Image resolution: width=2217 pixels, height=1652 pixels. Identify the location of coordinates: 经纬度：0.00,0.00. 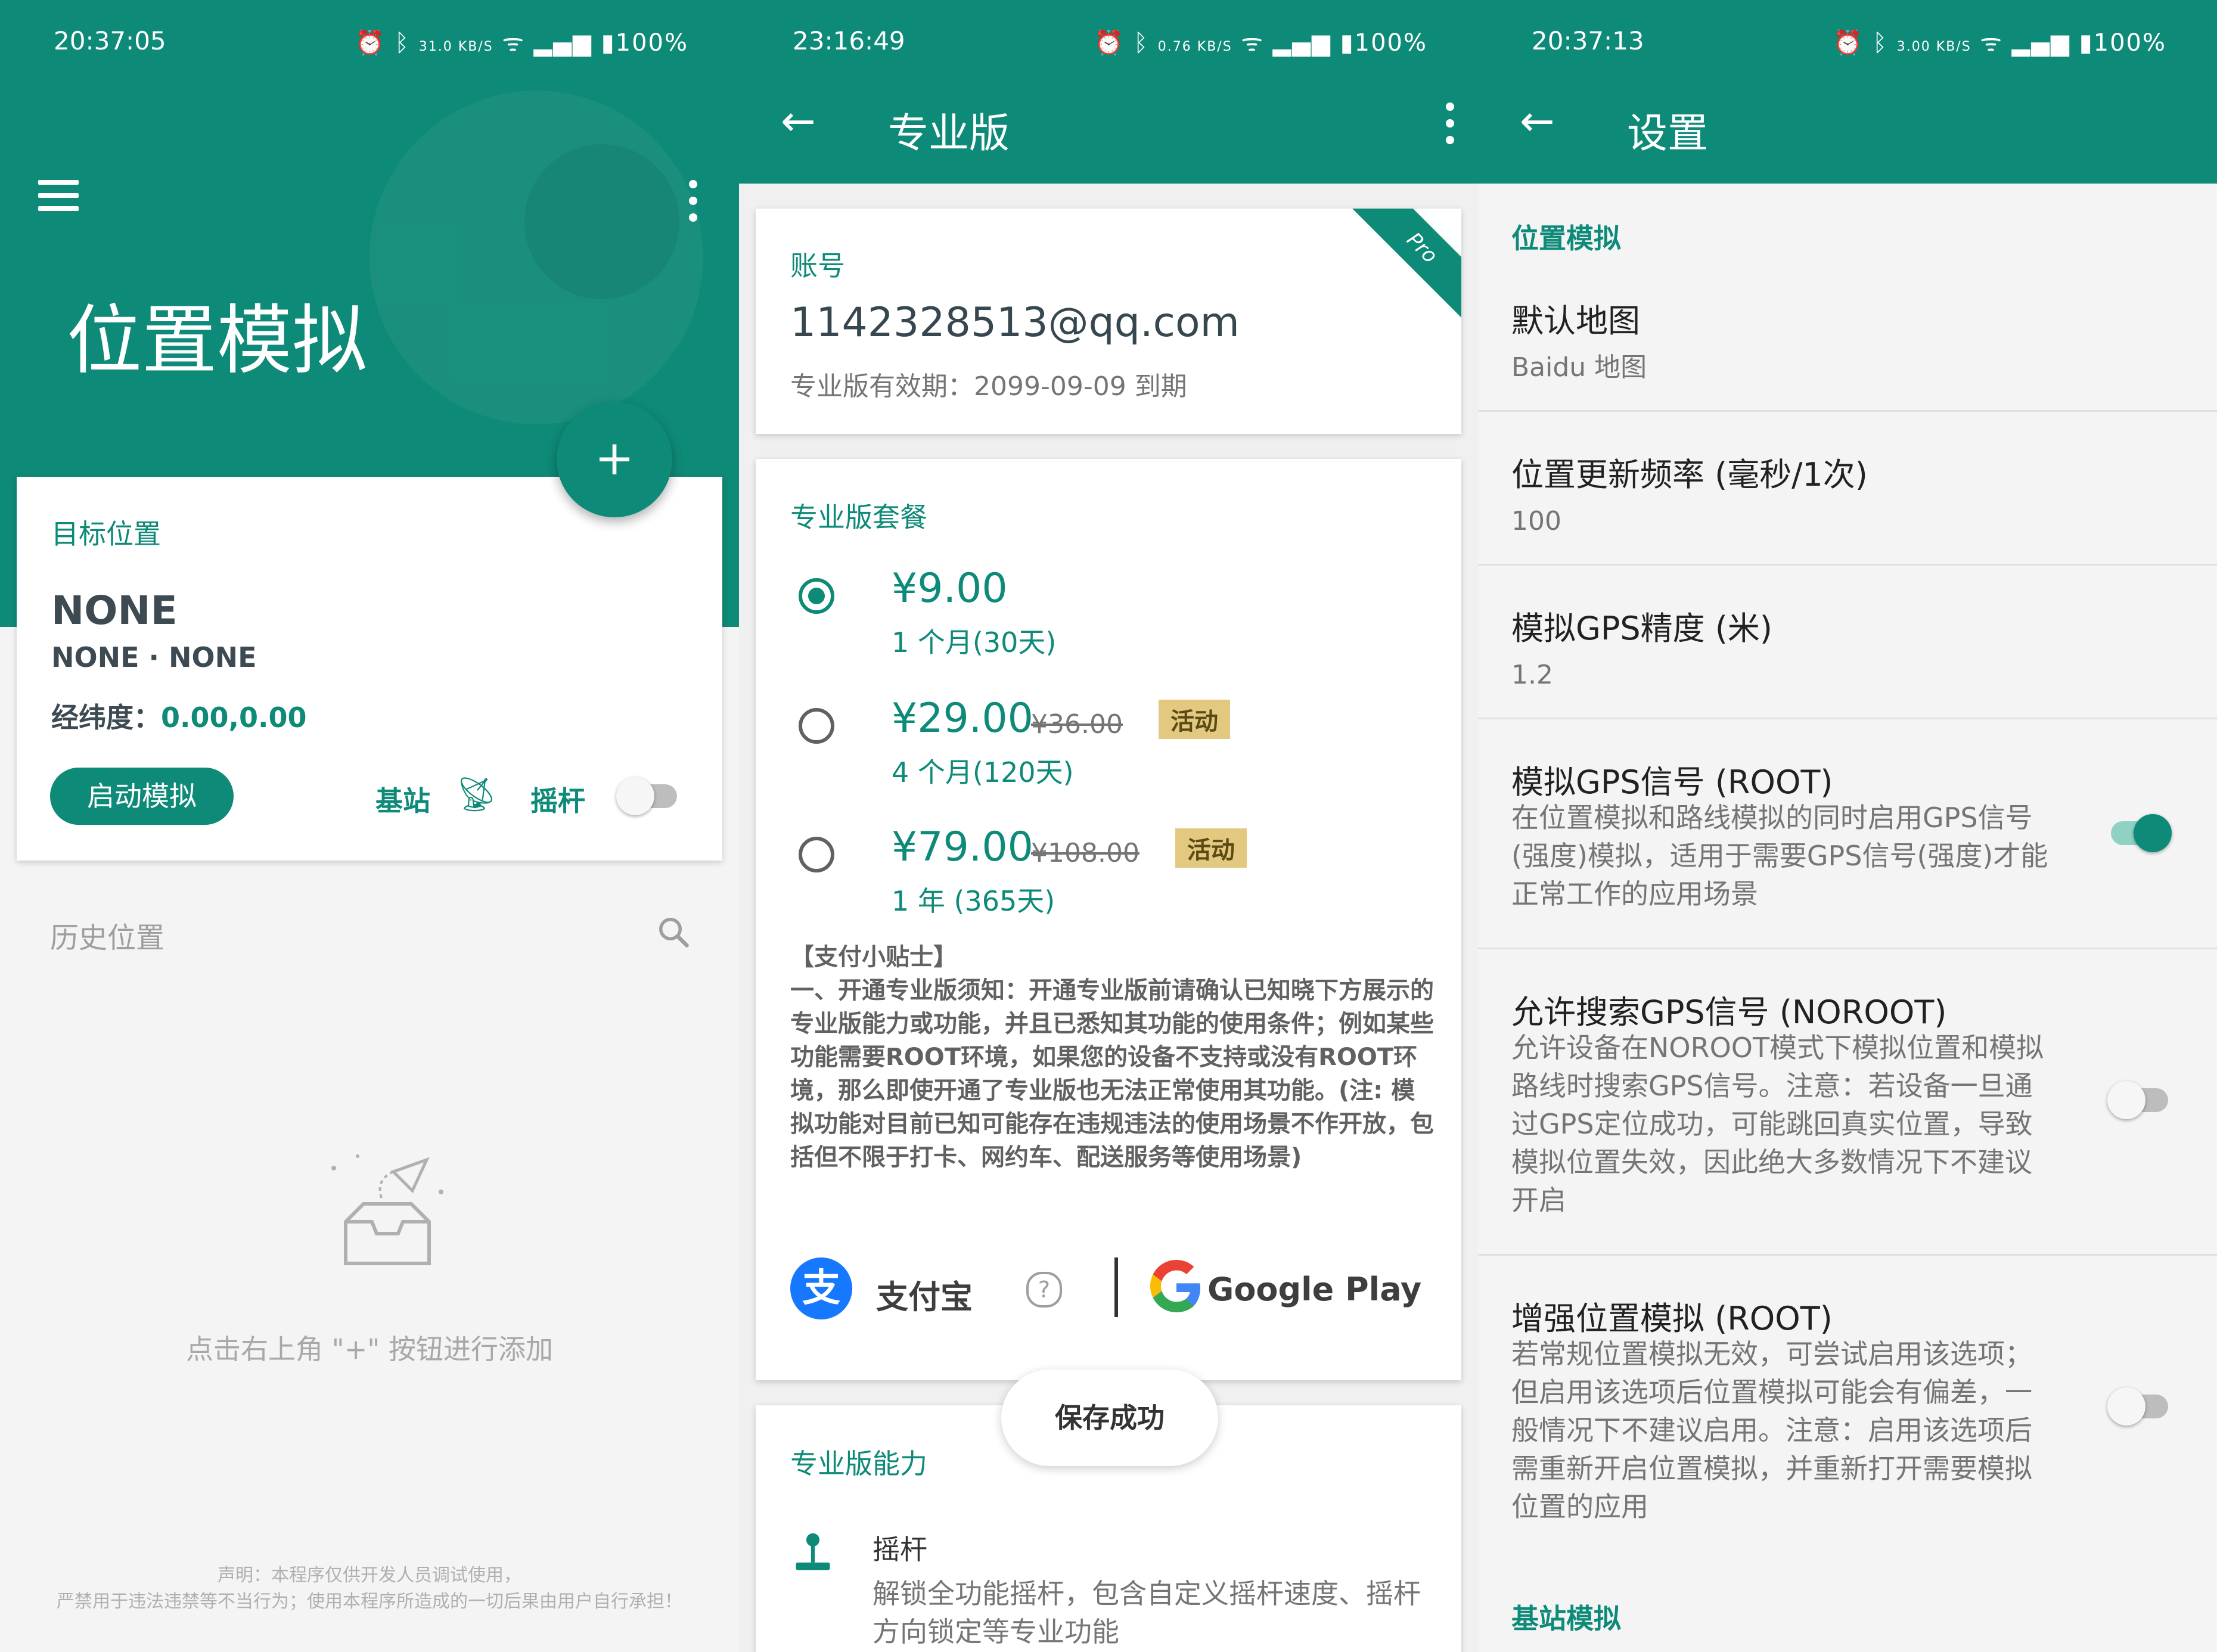
(178, 715).